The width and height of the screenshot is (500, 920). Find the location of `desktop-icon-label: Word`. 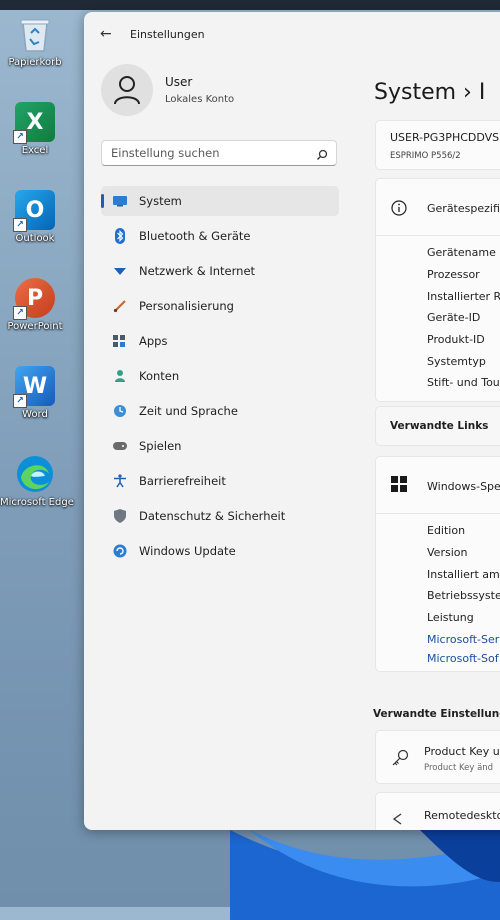

desktop-icon-label: Word is located at coordinates (35, 414).